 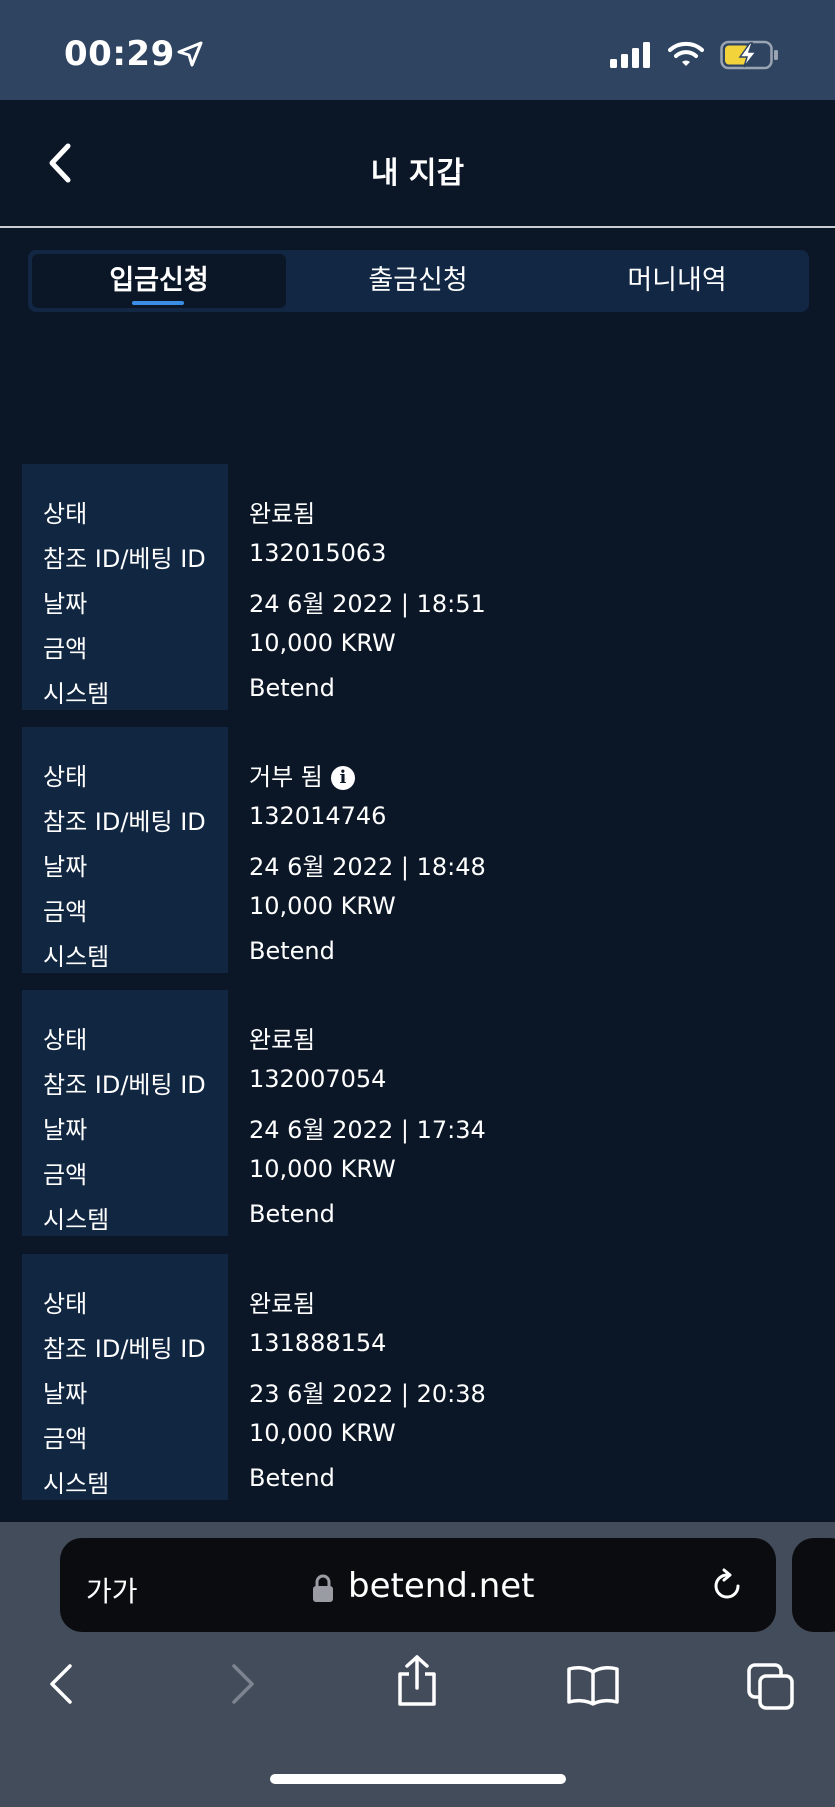 What do you see at coordinates (367, 1394) in the screenshot?
I see `date-value: 23 6월 2022 | 20:38` at bounding box center [367, 1394].